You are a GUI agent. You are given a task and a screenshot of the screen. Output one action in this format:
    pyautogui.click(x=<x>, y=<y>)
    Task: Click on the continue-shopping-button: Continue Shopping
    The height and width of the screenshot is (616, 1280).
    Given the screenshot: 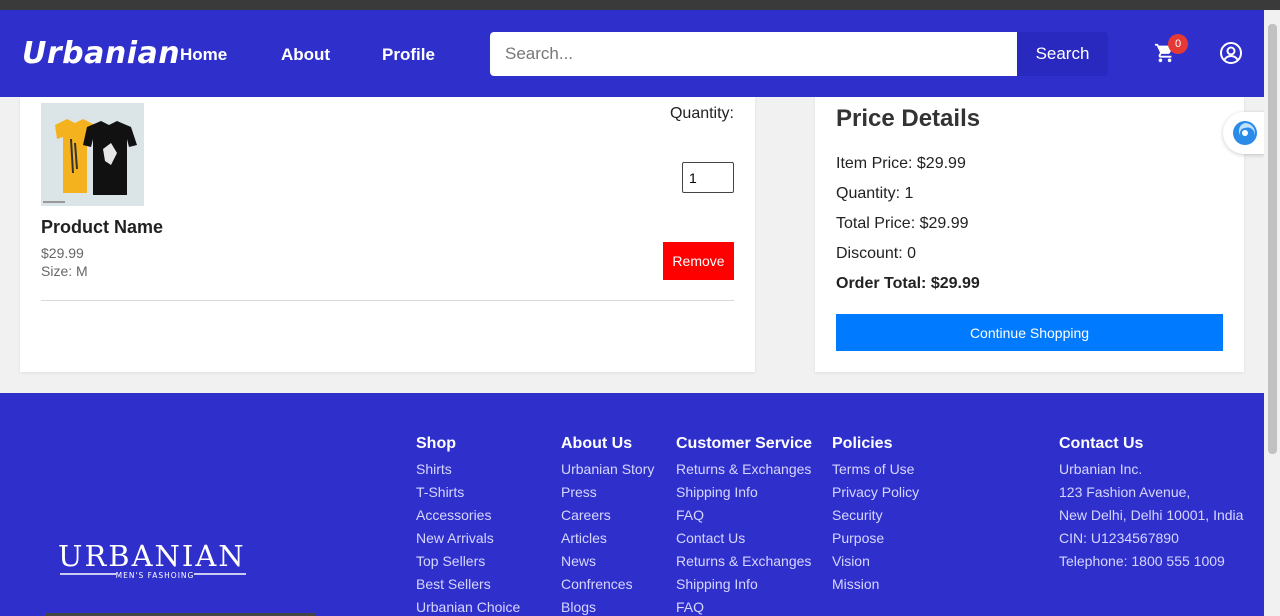 What is the action you would take?
    pyautogui.click(x=1029, y=332)
    